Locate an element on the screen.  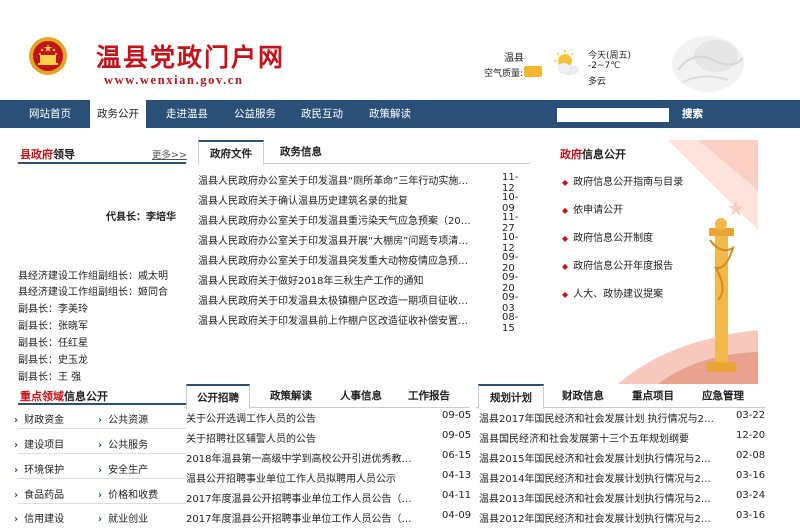
deputy-link: 副县长：王 强 is located at coordinates (49, 375).